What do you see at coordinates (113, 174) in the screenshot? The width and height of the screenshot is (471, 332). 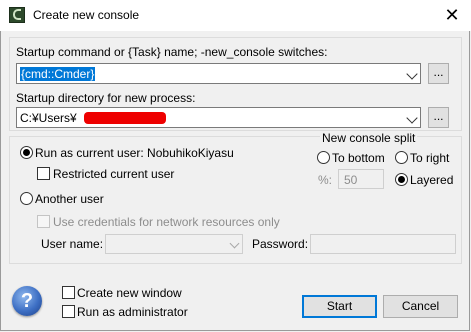 I see `restricted-user-label: Restricted current user` at bounding box center [113, 174].